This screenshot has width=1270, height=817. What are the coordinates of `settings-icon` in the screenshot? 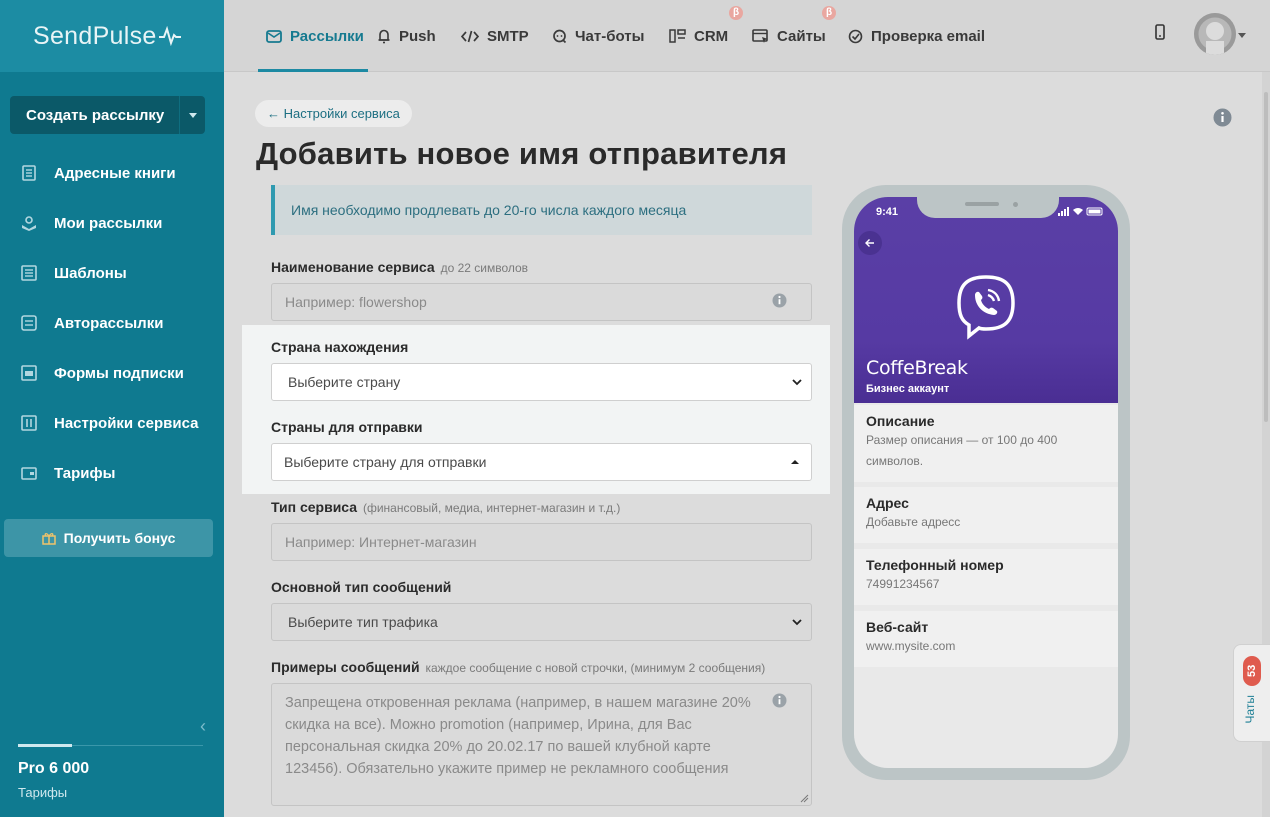 It's located at (29, 423).